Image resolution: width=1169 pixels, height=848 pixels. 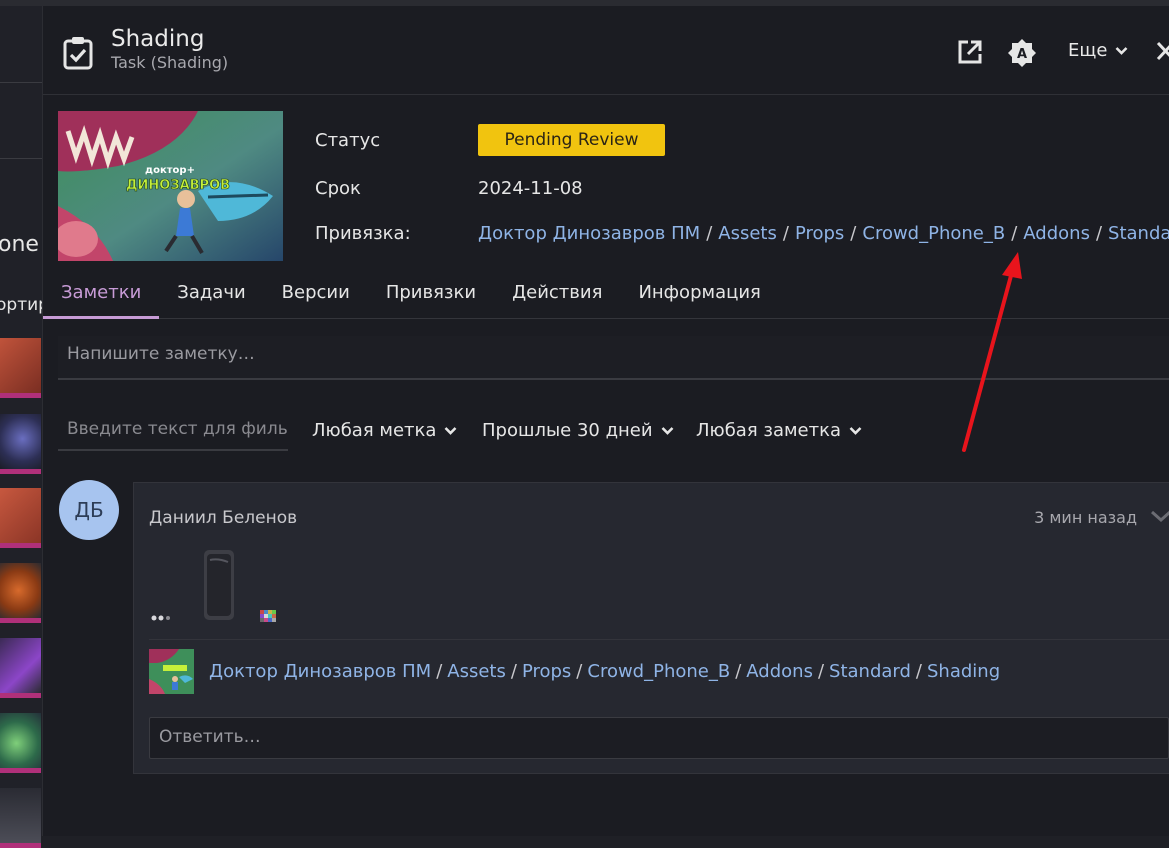 What do you see at coordinates (571, 140) in the screenshot?
I see `status-badge: Pending Review` at bounding box center [571, 140].